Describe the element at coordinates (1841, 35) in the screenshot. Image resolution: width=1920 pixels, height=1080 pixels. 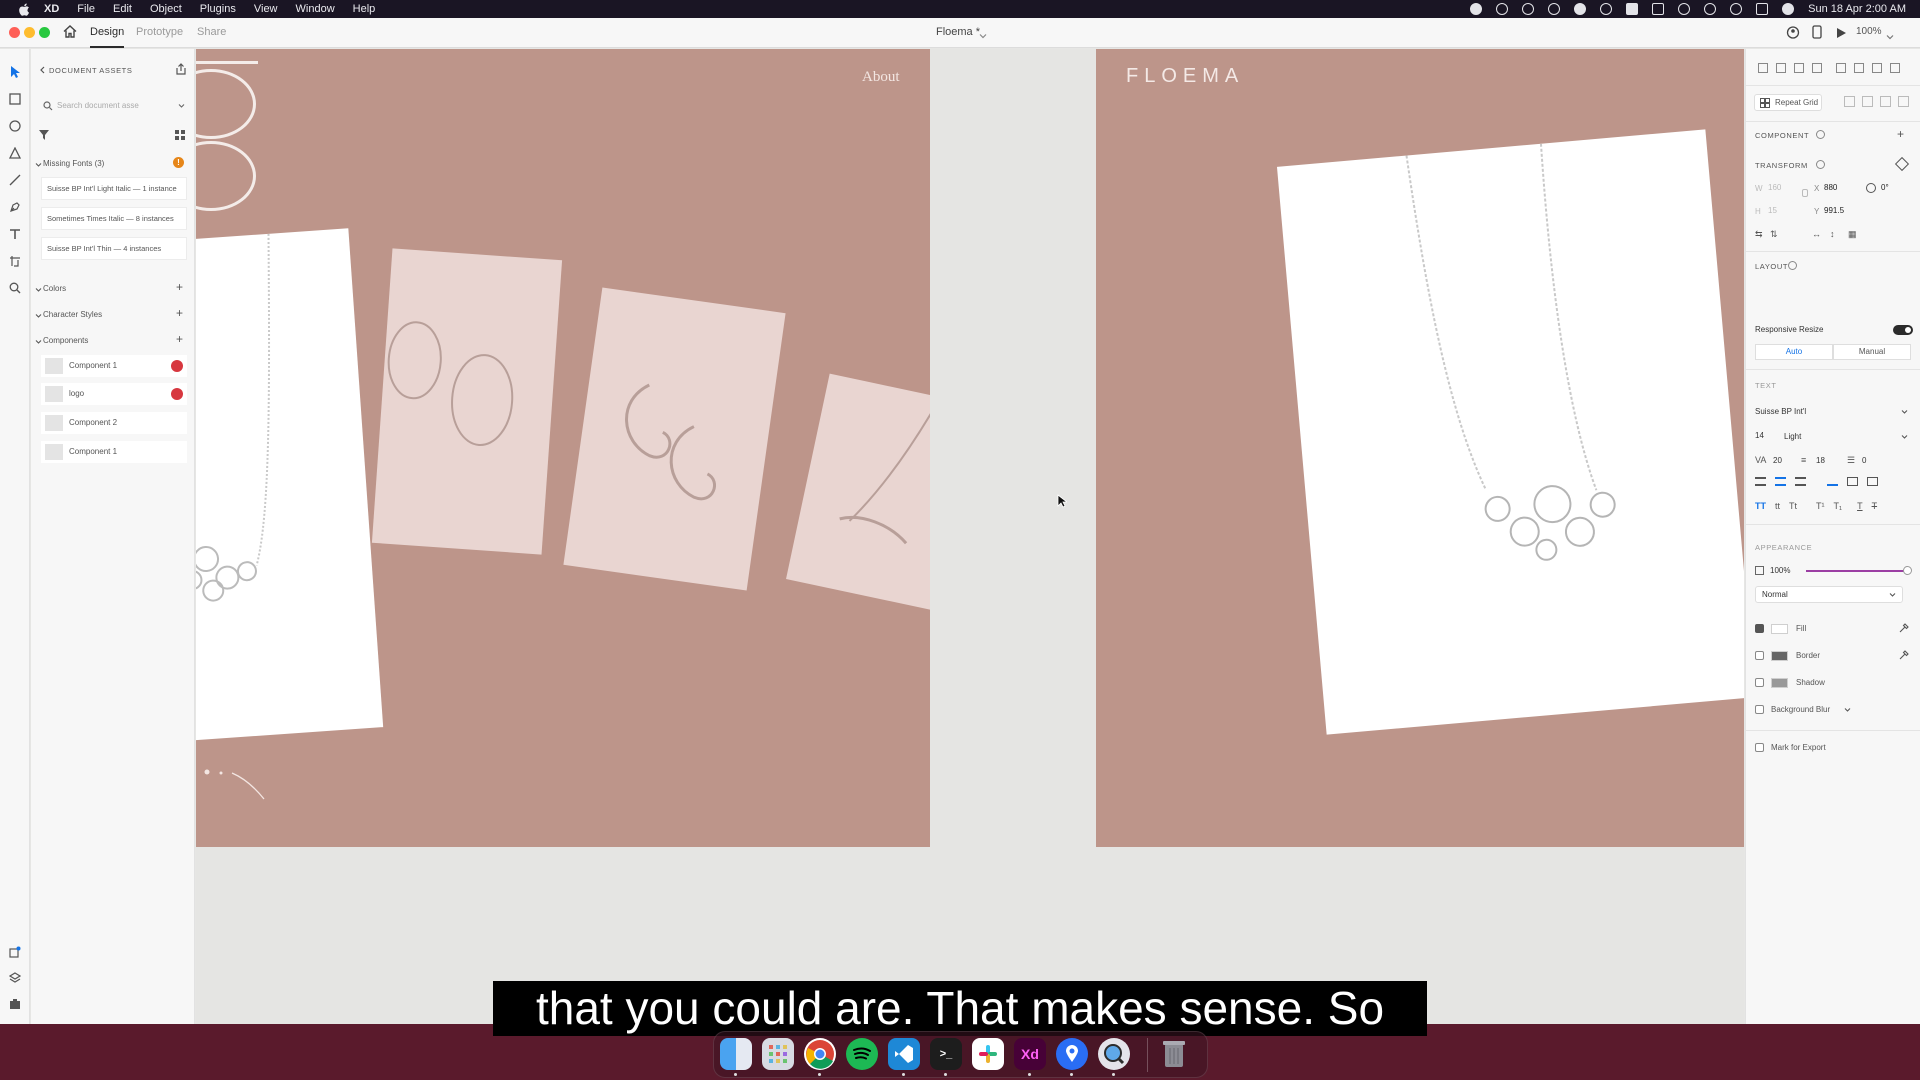
I see `play-preview-icon` at that location.